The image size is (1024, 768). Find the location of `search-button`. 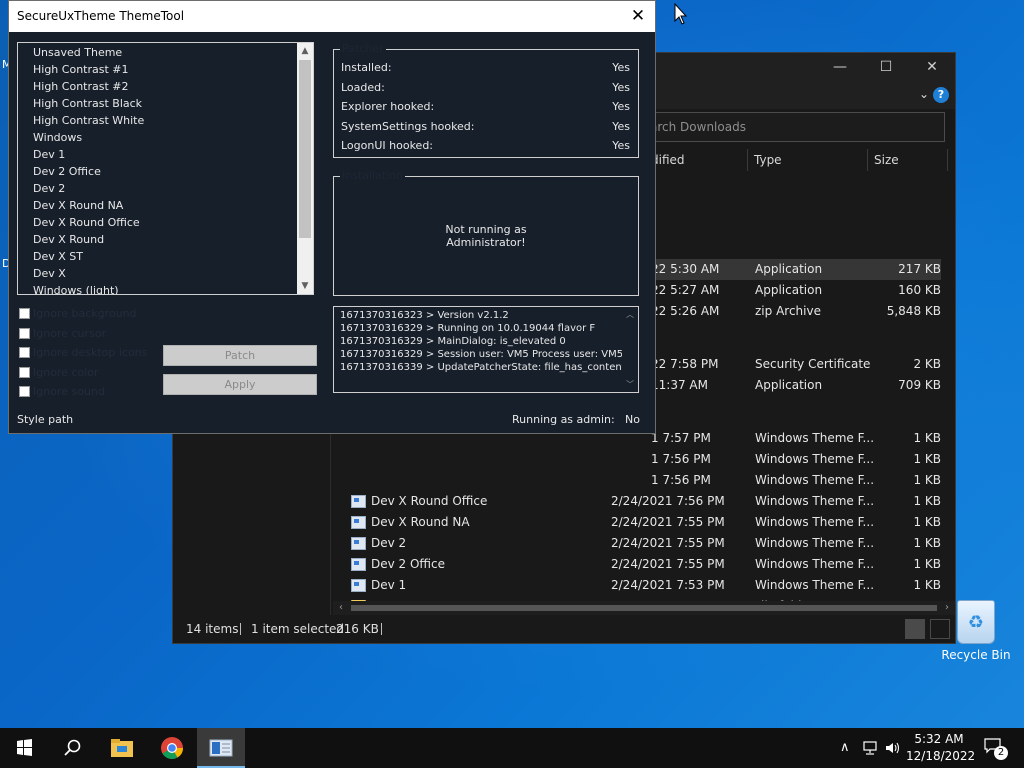

search-button is located at coordinates (72, 748).